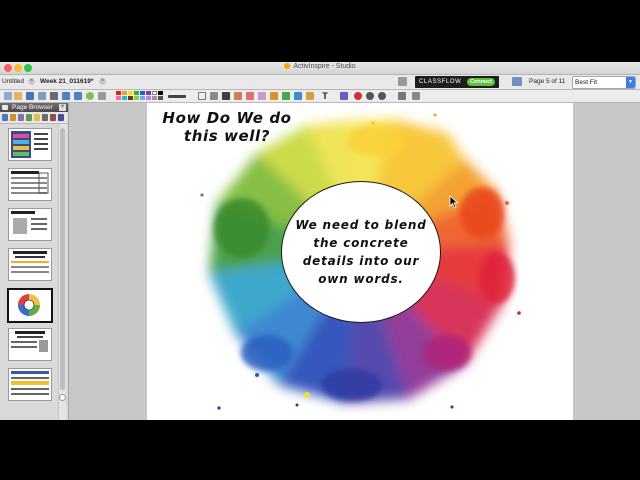 The width and height of the screenshot is (640, 480). I want to click on page-browser-header: Page Browser ×, so click(34, 107).